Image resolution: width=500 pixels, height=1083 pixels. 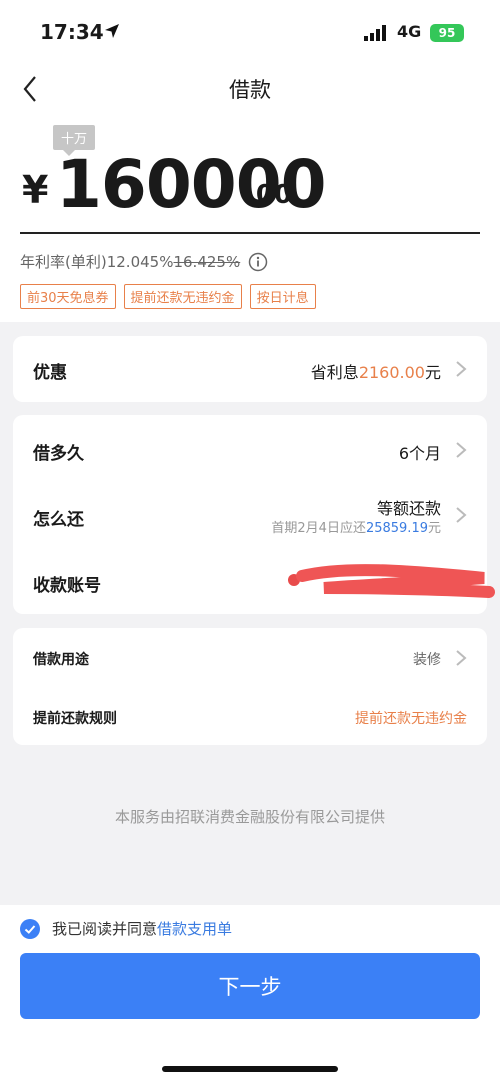 I want to click on discount-amount: 2160.00, so click(x=391, y=372).